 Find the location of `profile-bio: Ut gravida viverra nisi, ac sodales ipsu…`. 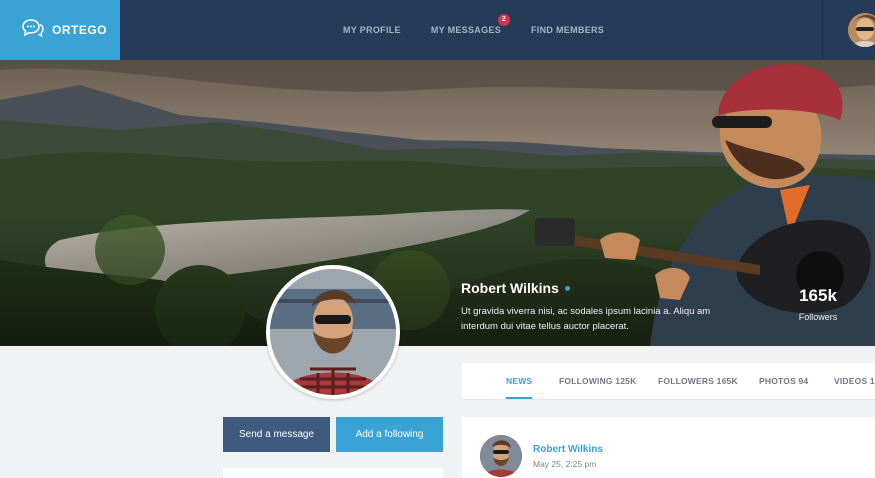

profile-bio: Ut gravida viverra nisi, ac sodales ipsu… is located at coordinates (586, 319).